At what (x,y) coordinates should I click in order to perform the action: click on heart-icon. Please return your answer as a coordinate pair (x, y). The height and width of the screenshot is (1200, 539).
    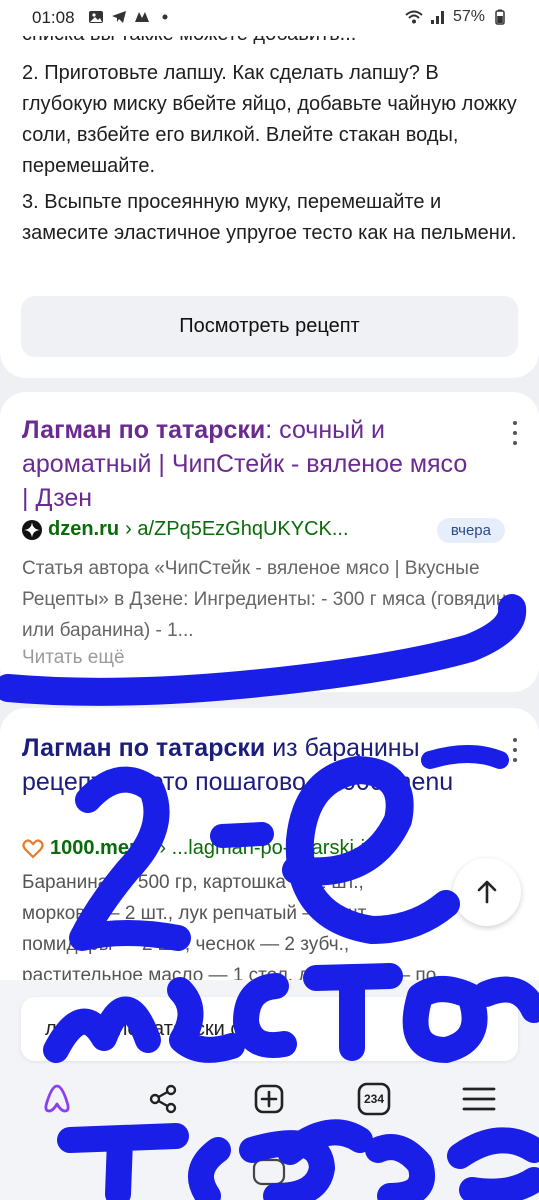
    Looking at the image, I should click on (33, 848).